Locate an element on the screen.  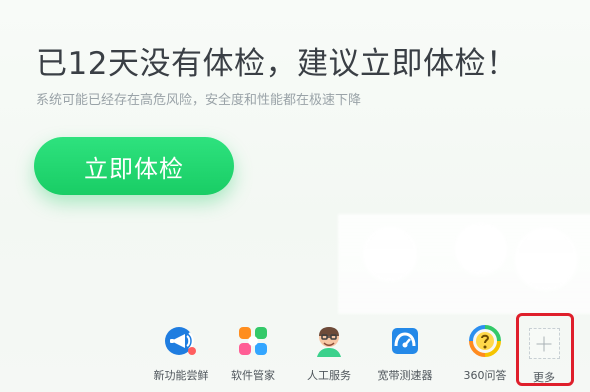
tool-label-new-features: 新功能尝鲜 is located at coordinates (181, 375).